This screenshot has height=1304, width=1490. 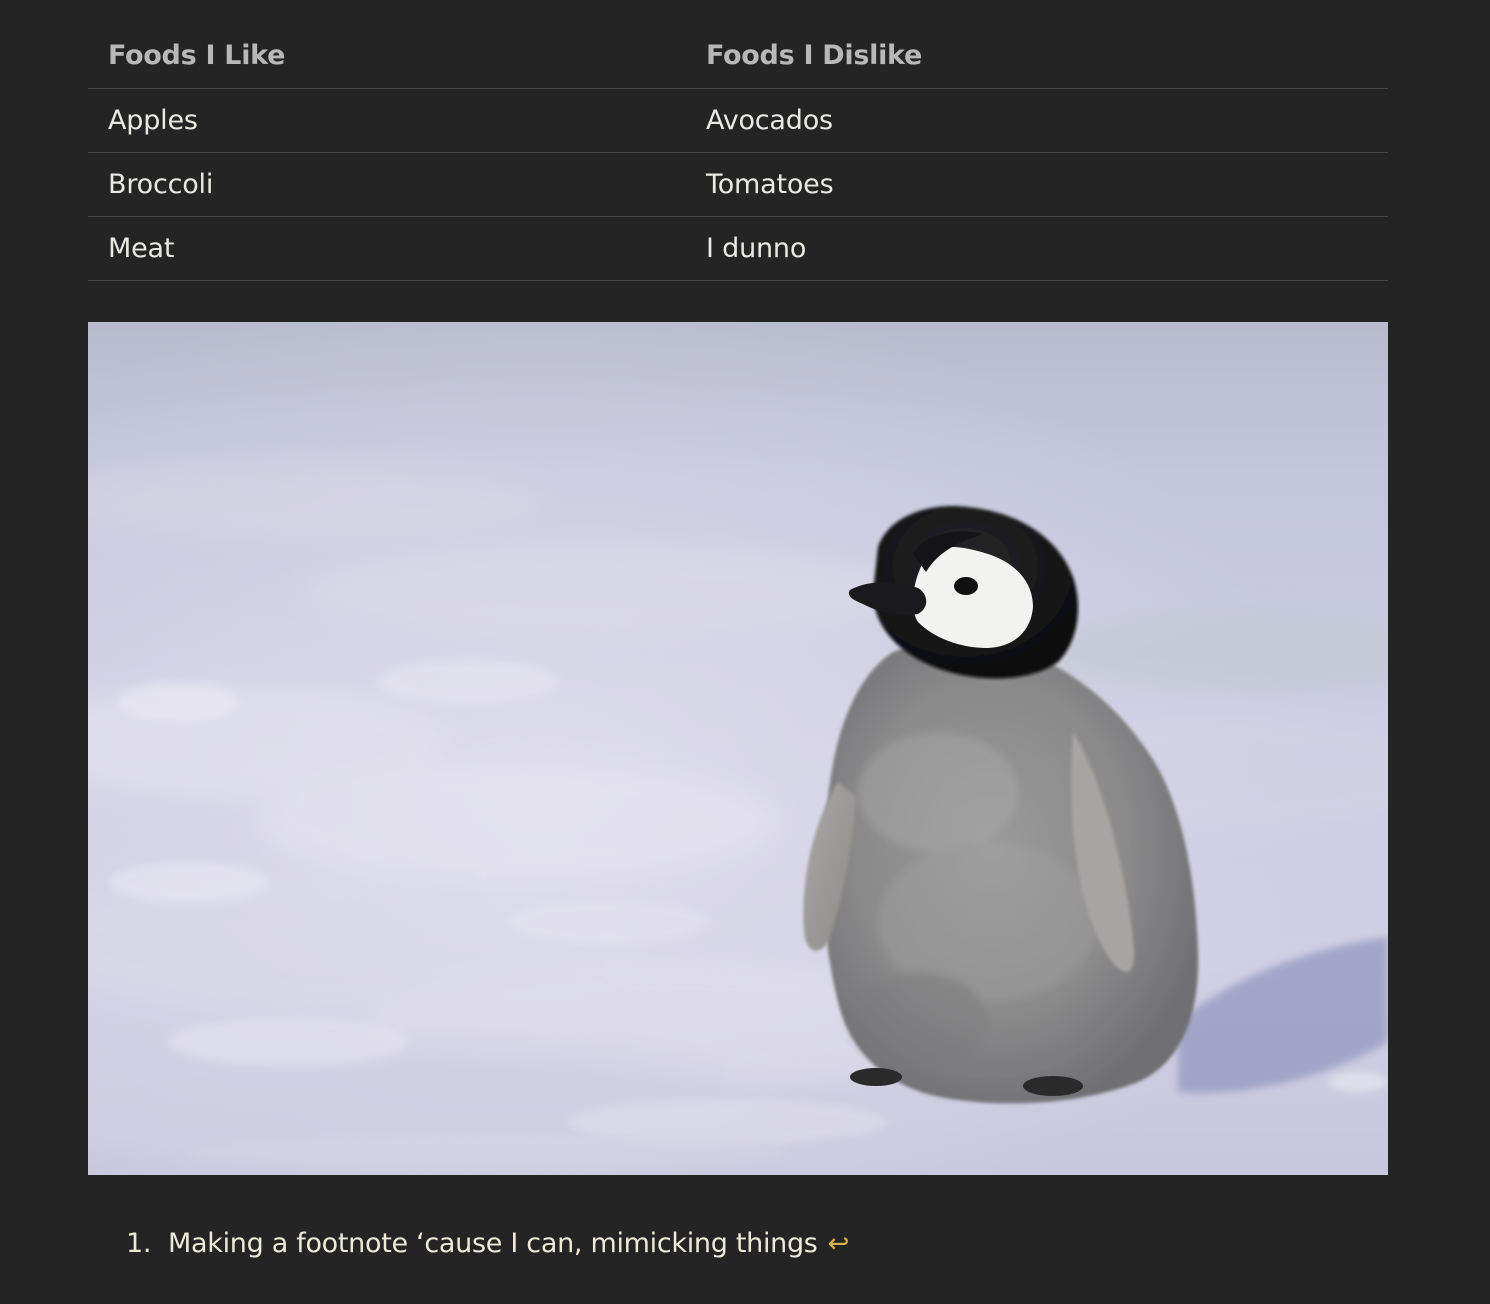 I want to click on table-row: Apples Avocados, so click(x=738, y=120).